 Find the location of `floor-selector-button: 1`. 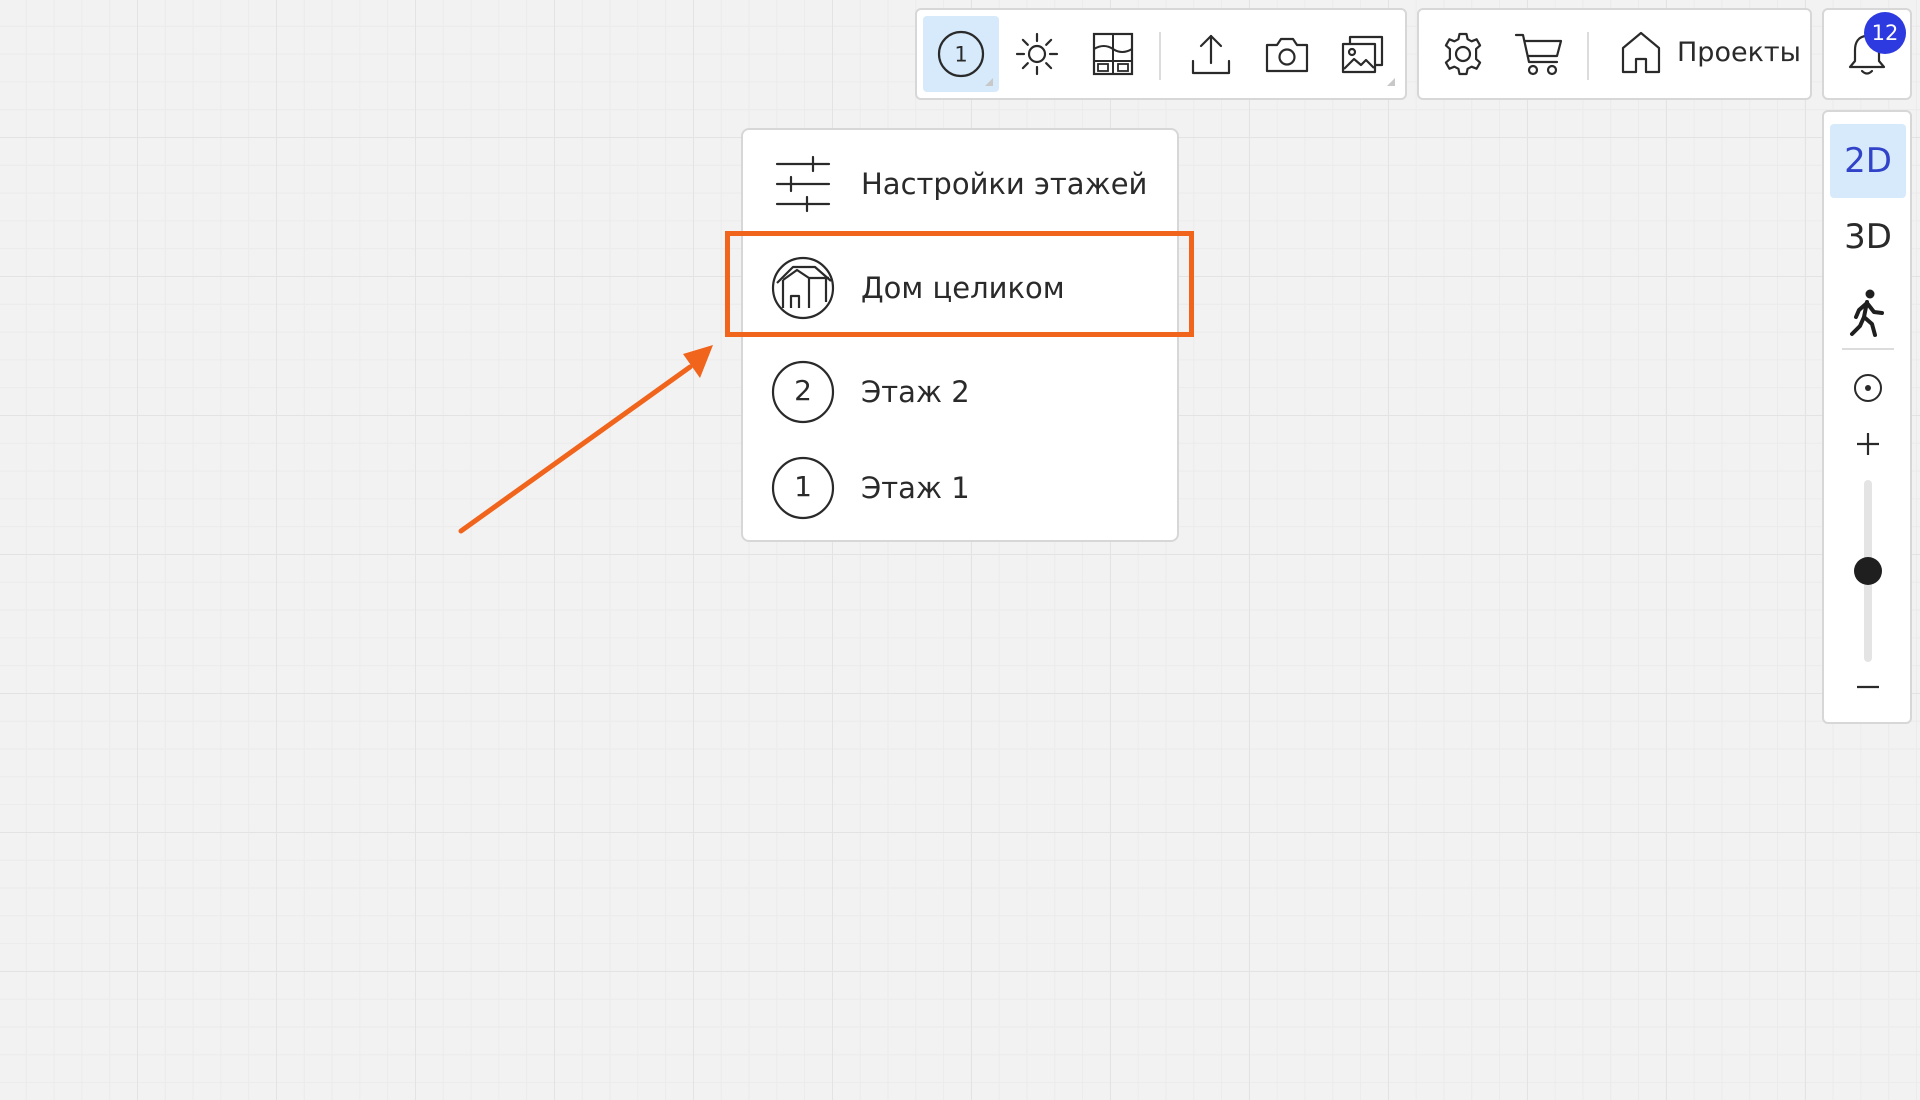

floor-selector-button: 1 is located at coordinates (961, 54).